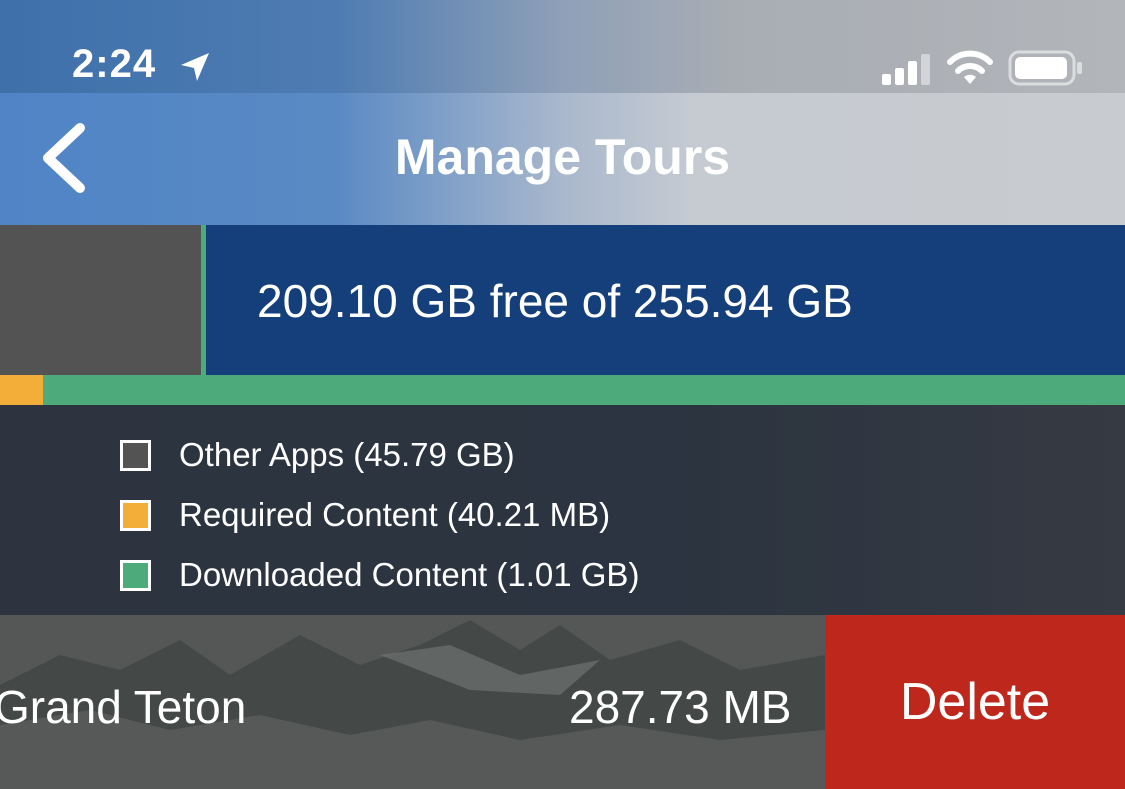  What do you see at coordinates (114, 64) in the screenshot?
I see `status-time: 2:24` at bounding box center [114, 64].